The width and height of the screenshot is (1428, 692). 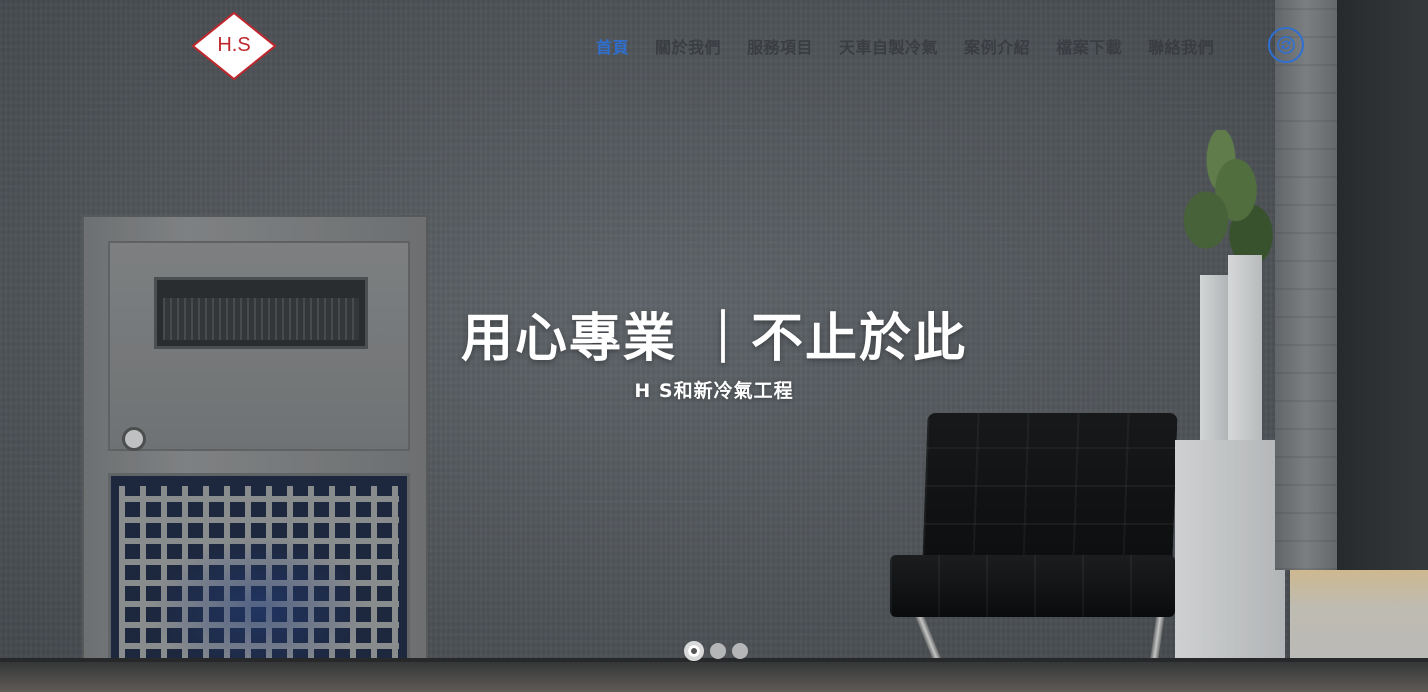 I want to click on hero-subtitle: H S和新冷氣工程, so click(x=714, y=391).